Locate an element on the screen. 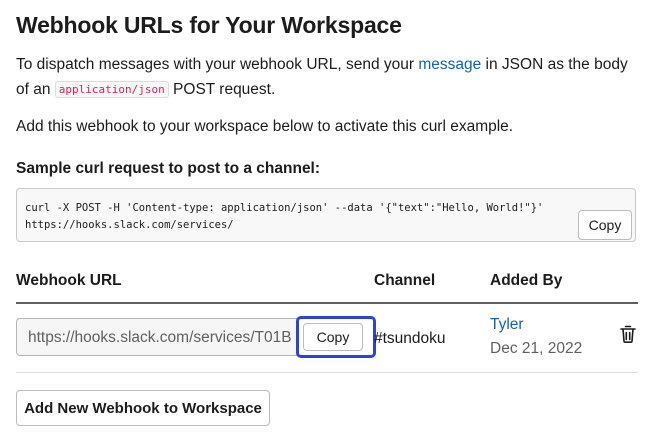 The width and height of the screenshot is (661, 446). added-date: Dec 21, 2022 is located at coordinates (536, 348).